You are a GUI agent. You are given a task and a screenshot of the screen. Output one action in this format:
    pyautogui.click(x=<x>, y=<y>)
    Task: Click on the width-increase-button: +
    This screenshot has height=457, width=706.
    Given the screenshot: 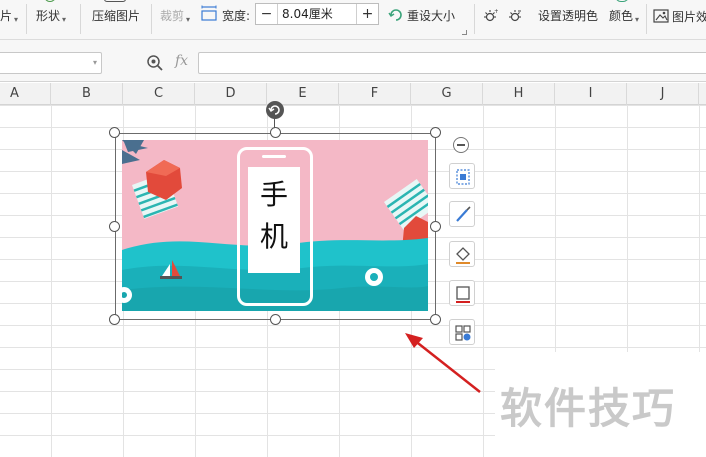 What is the action you would take?
    pyautogui.click(x=367, y=14)
    